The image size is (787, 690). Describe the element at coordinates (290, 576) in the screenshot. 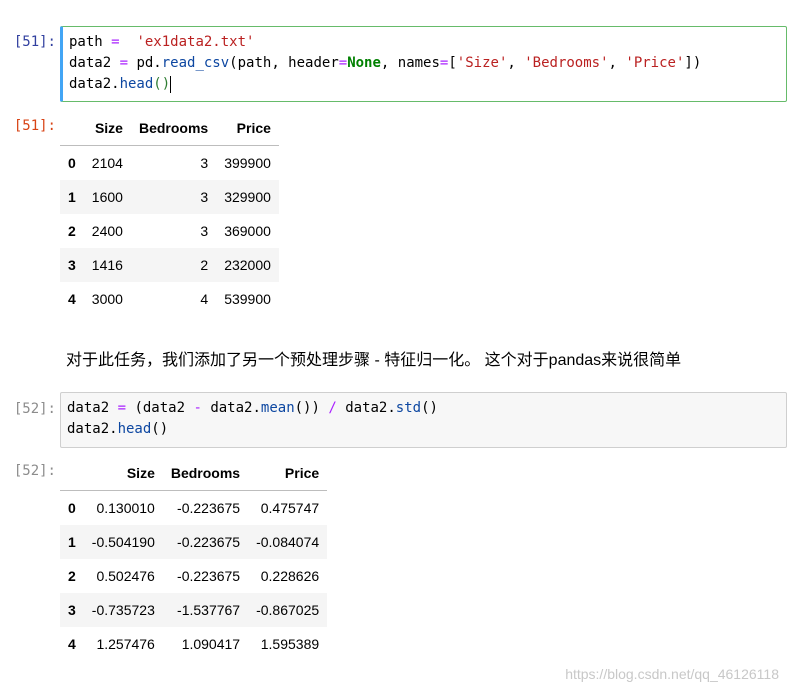

I see `table-cell: 0.228626` at that location.